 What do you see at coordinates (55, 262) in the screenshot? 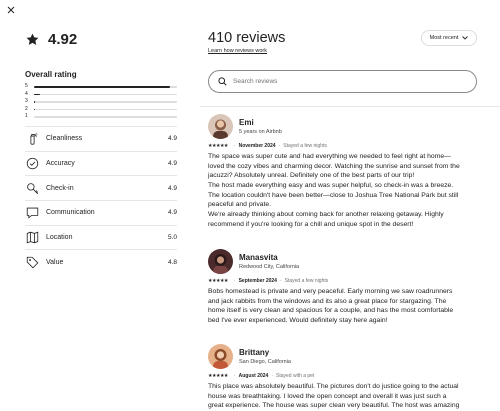
I see `category-label: Value` at bounding box center [55, 262].